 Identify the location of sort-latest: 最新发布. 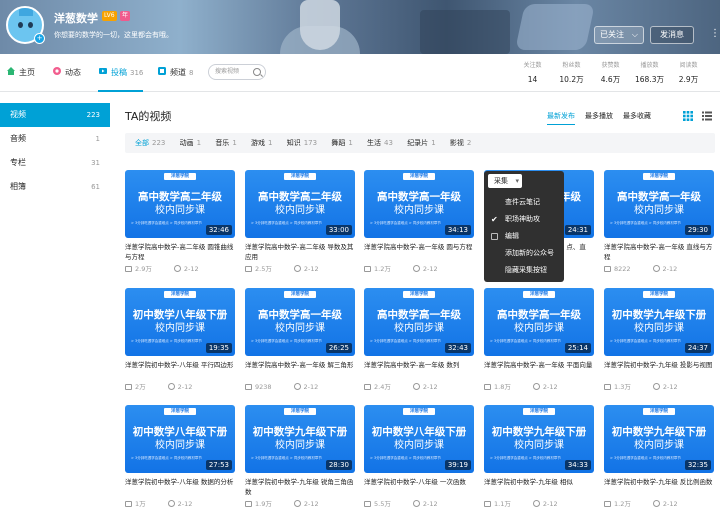
(561, 118).